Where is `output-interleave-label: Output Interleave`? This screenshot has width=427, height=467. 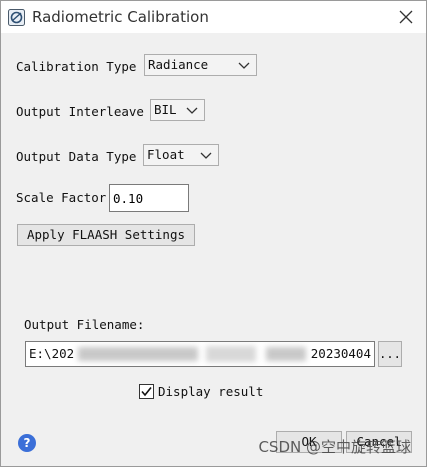
output-interleave-label: Output Interleave is located at coordinates (80, 111).